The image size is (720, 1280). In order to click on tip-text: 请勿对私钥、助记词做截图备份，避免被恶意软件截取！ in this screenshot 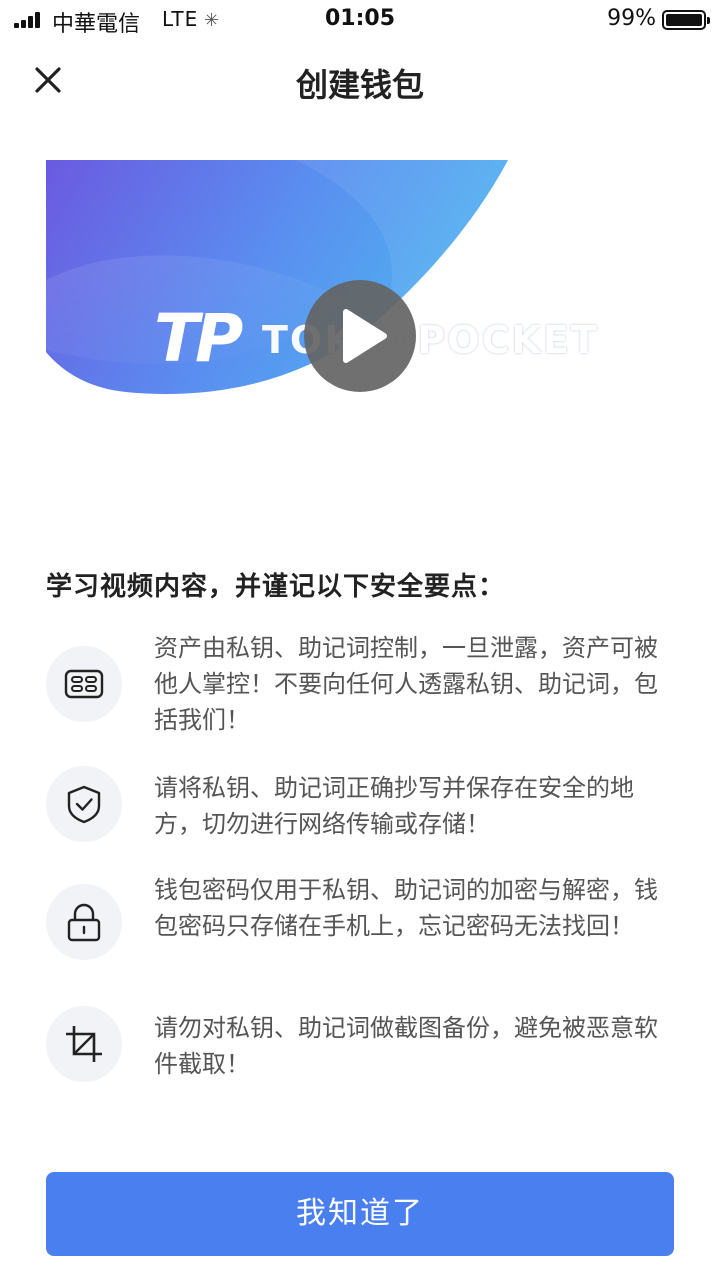, I will do `click(406, 1046)`.